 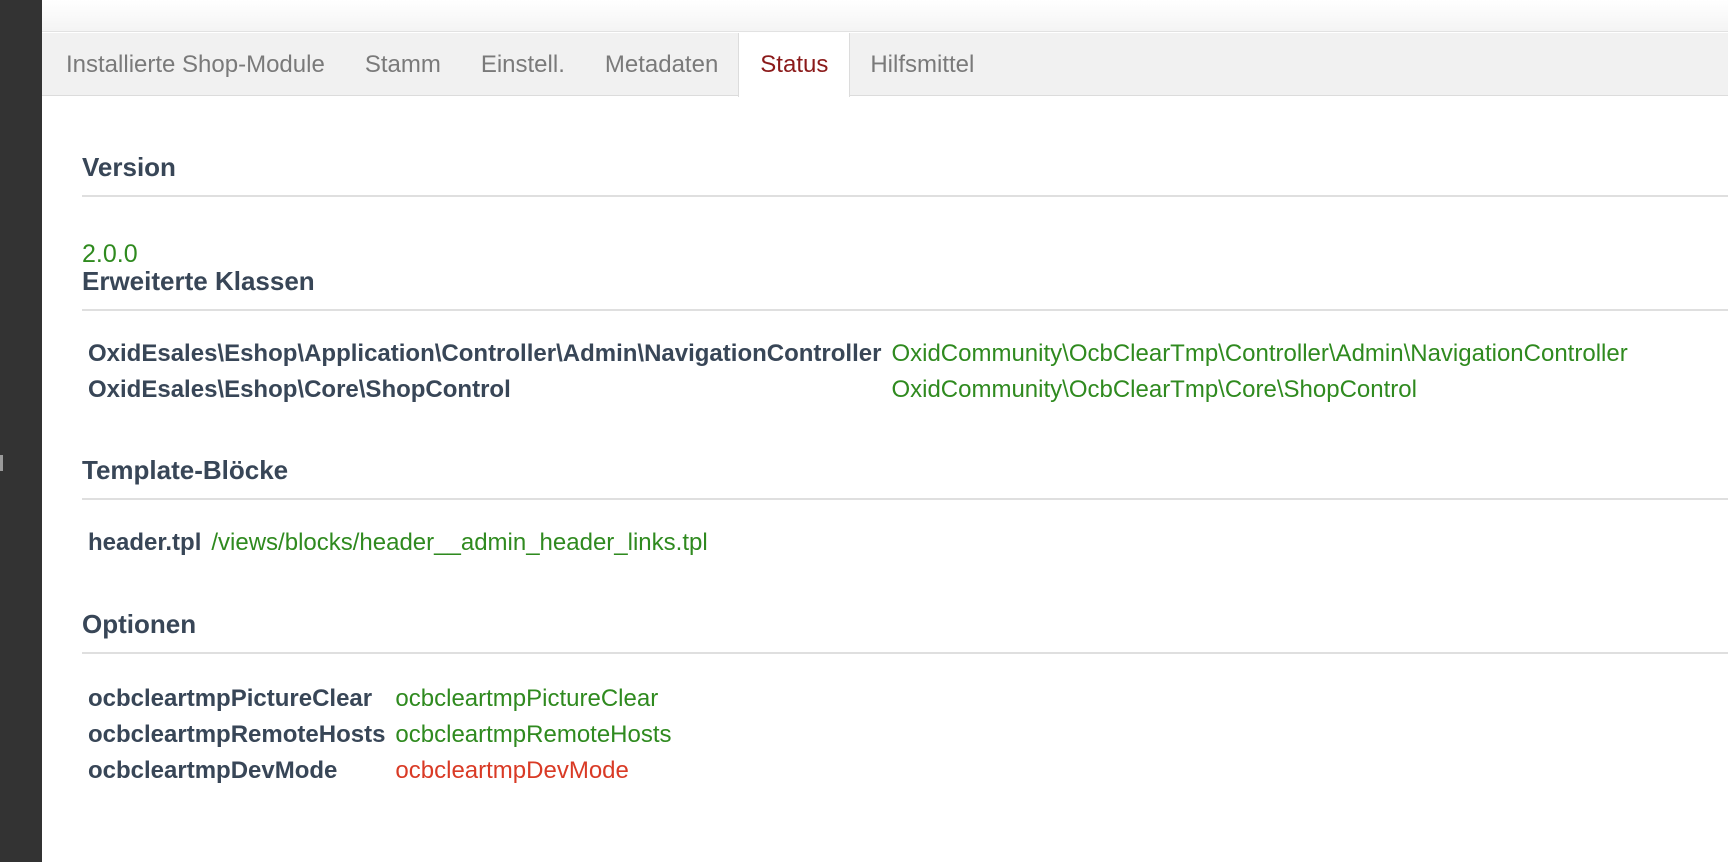 I want to click on option-key: ocbcleartmpRemoteHosts, so click(x=237, y=734).